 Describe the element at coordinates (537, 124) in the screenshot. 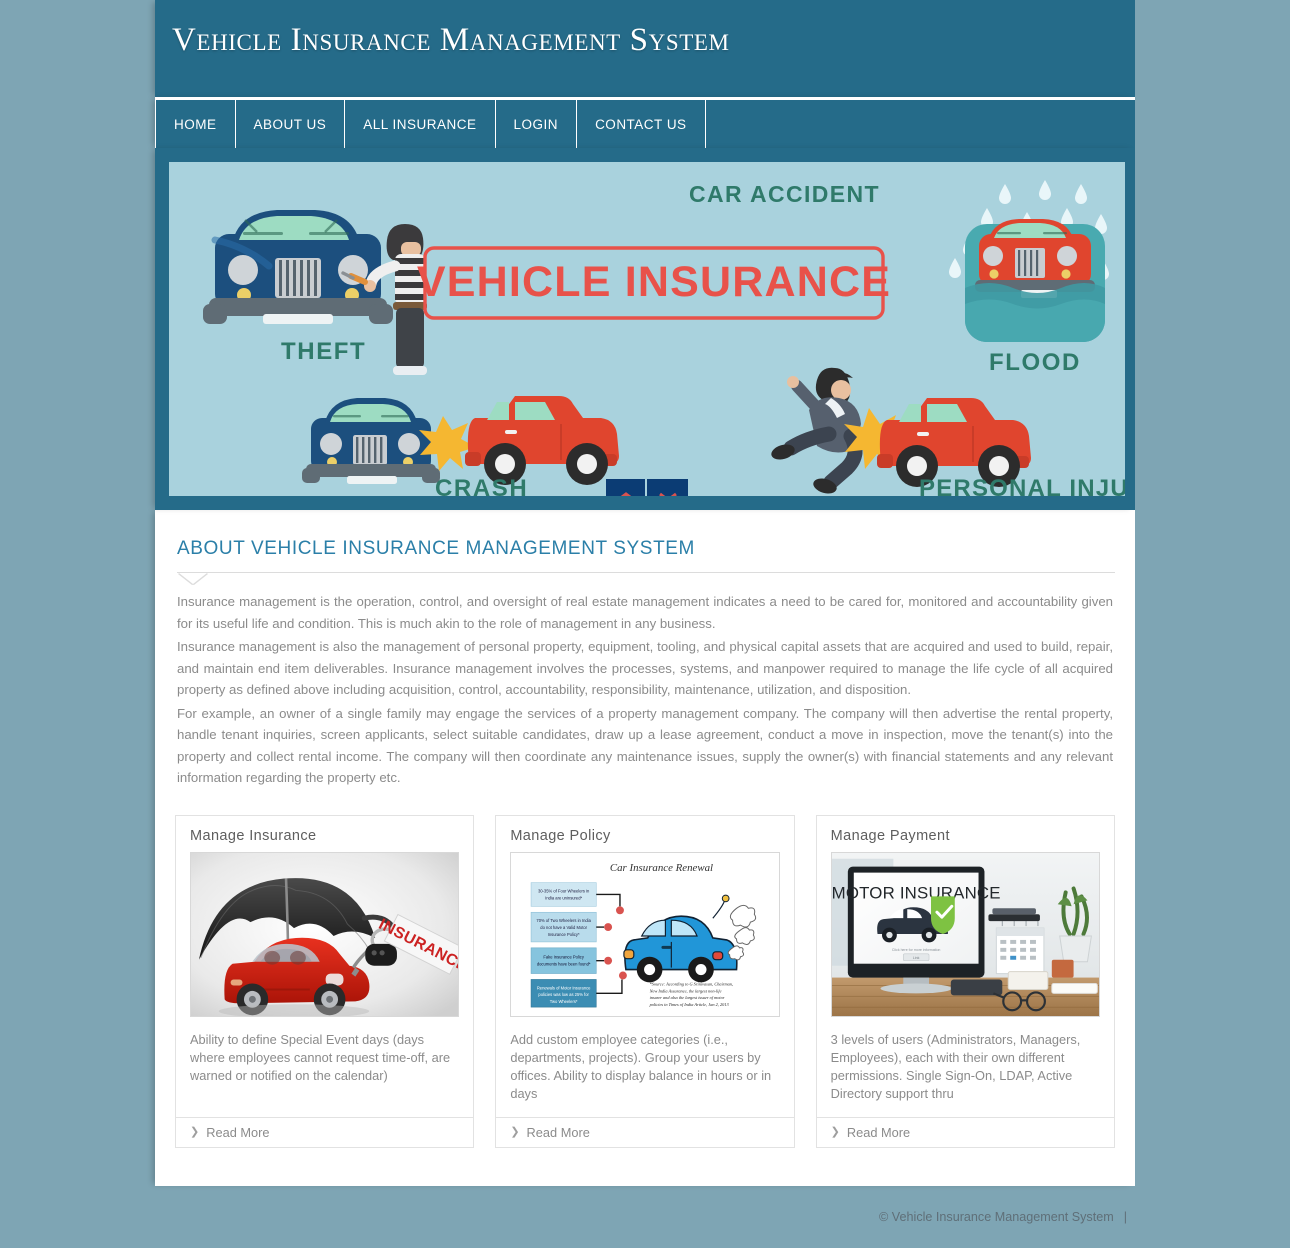

I see `nav-item-login: LOGIN` at that location.